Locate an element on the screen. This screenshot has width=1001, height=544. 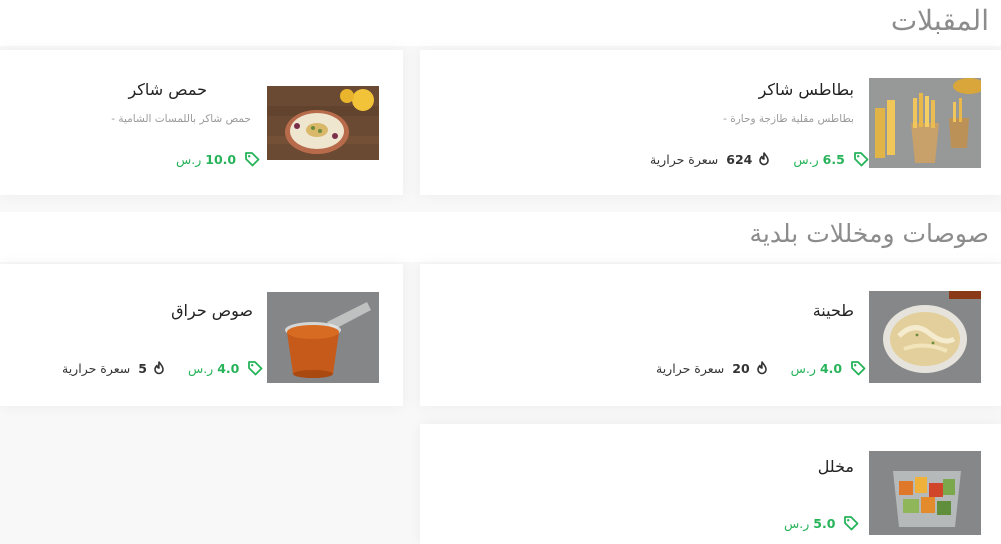
calories: سعرة حرارية 624 is located at coordinates (721, 159).